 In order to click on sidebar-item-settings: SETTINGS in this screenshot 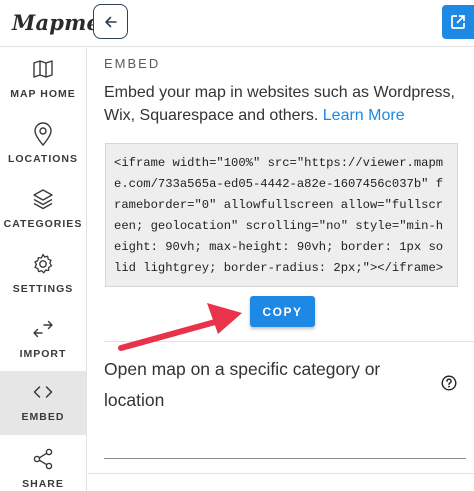, I will do `click(43, 275)`.